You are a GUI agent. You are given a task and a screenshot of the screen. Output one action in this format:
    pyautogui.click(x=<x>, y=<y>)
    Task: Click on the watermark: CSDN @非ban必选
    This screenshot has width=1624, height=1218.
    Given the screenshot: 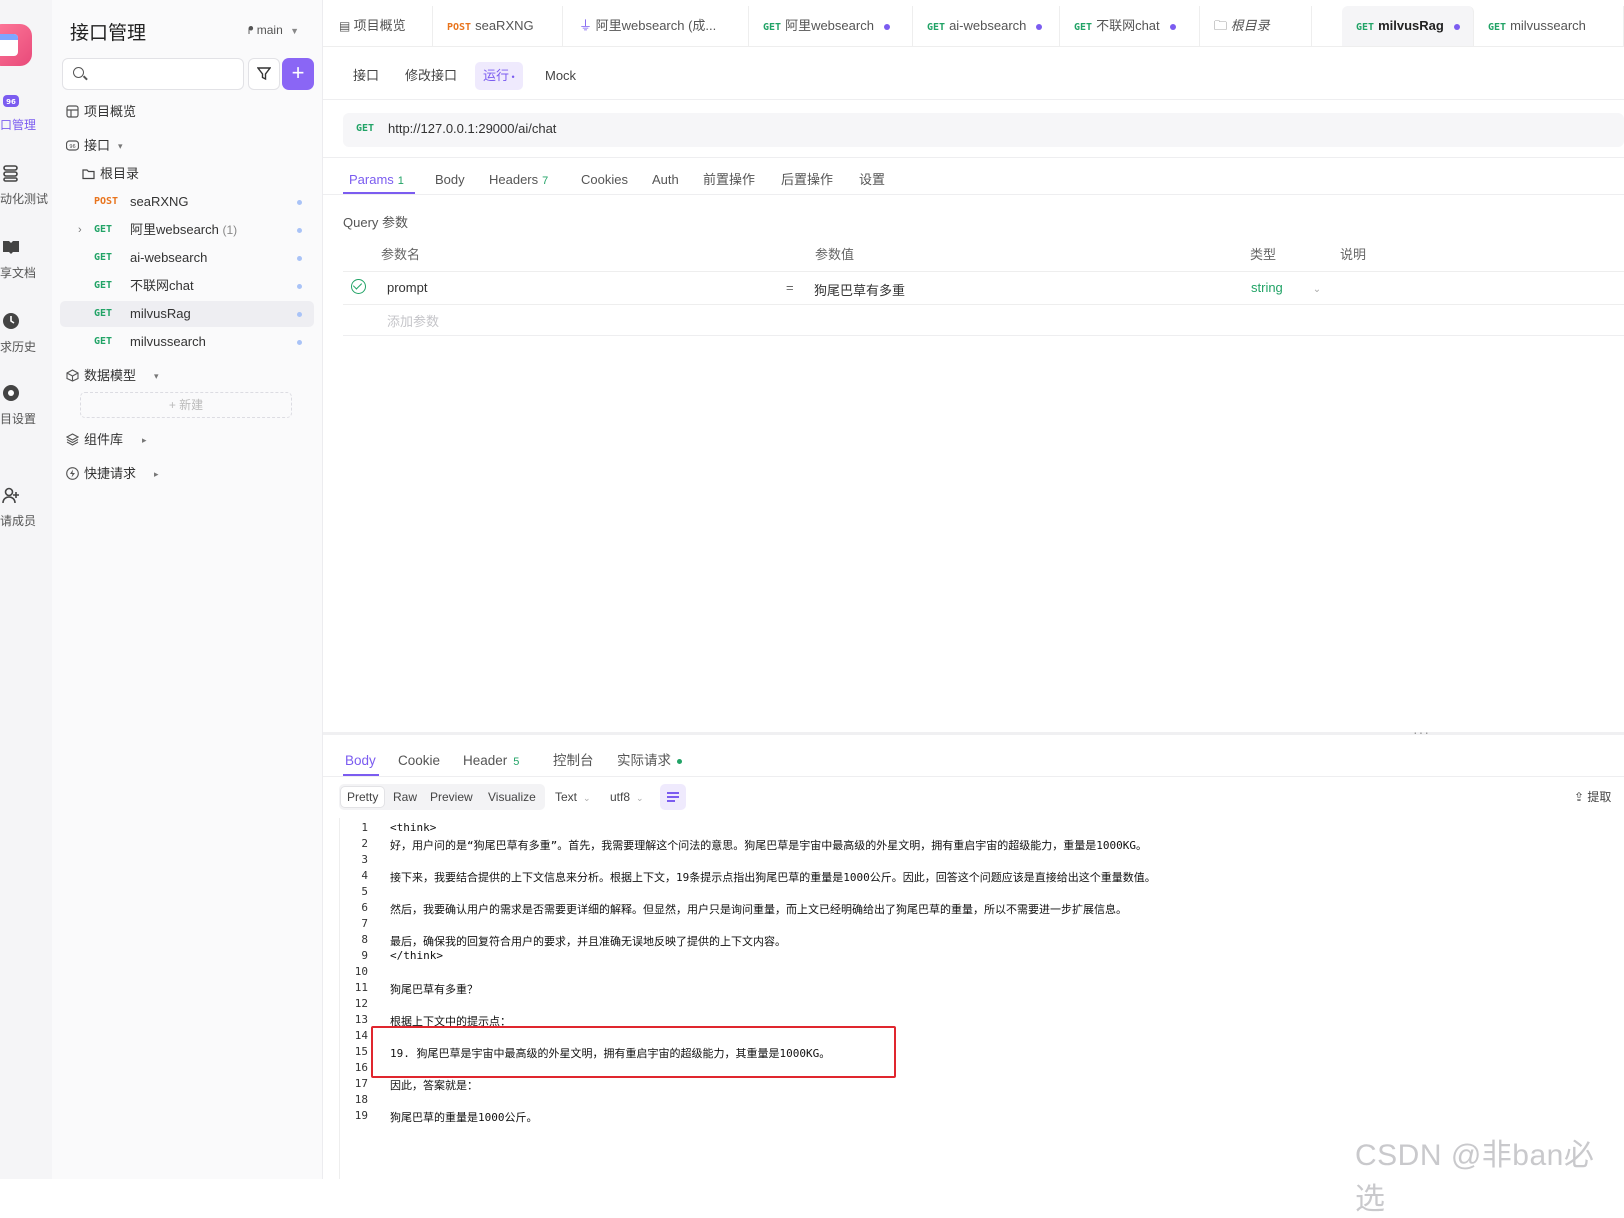 What is the action you would take?
    pyautogui.click(x=1475, y=1177)
    